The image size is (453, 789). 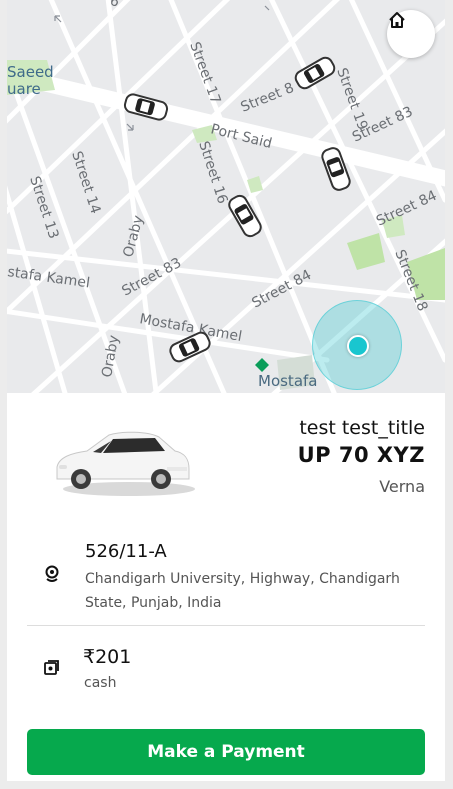 I want to click on map-label-street-84-a: Street 84, so click(x=407, y=209).